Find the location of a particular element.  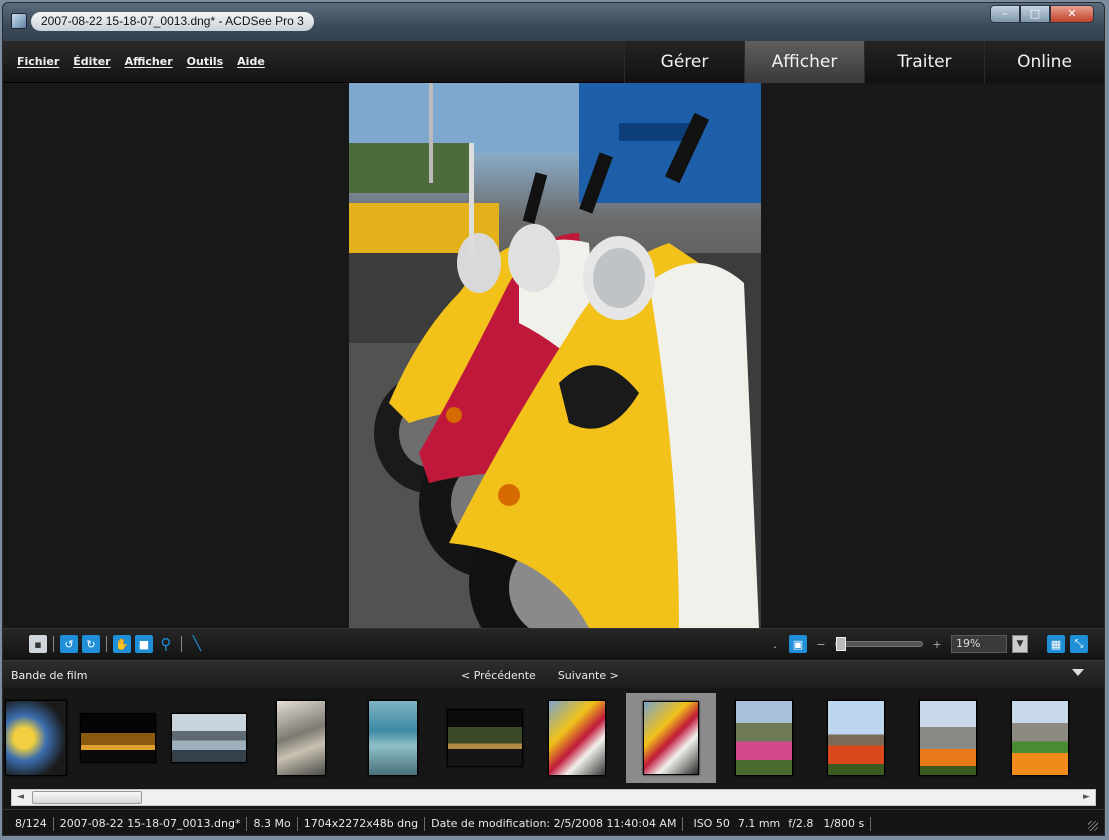

tab-afficher: Afficher is located at coordinates (804, 62).